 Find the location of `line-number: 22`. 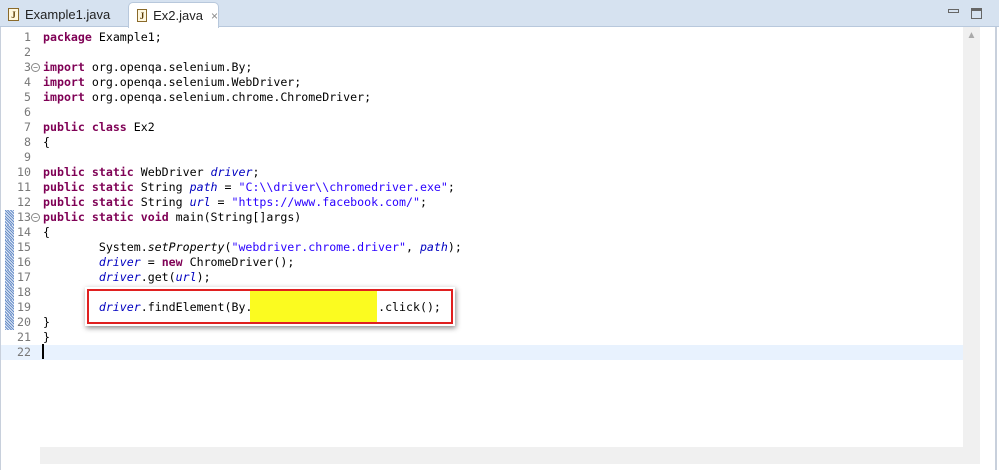

line-number: 22 is located at coordinates (24, 352).